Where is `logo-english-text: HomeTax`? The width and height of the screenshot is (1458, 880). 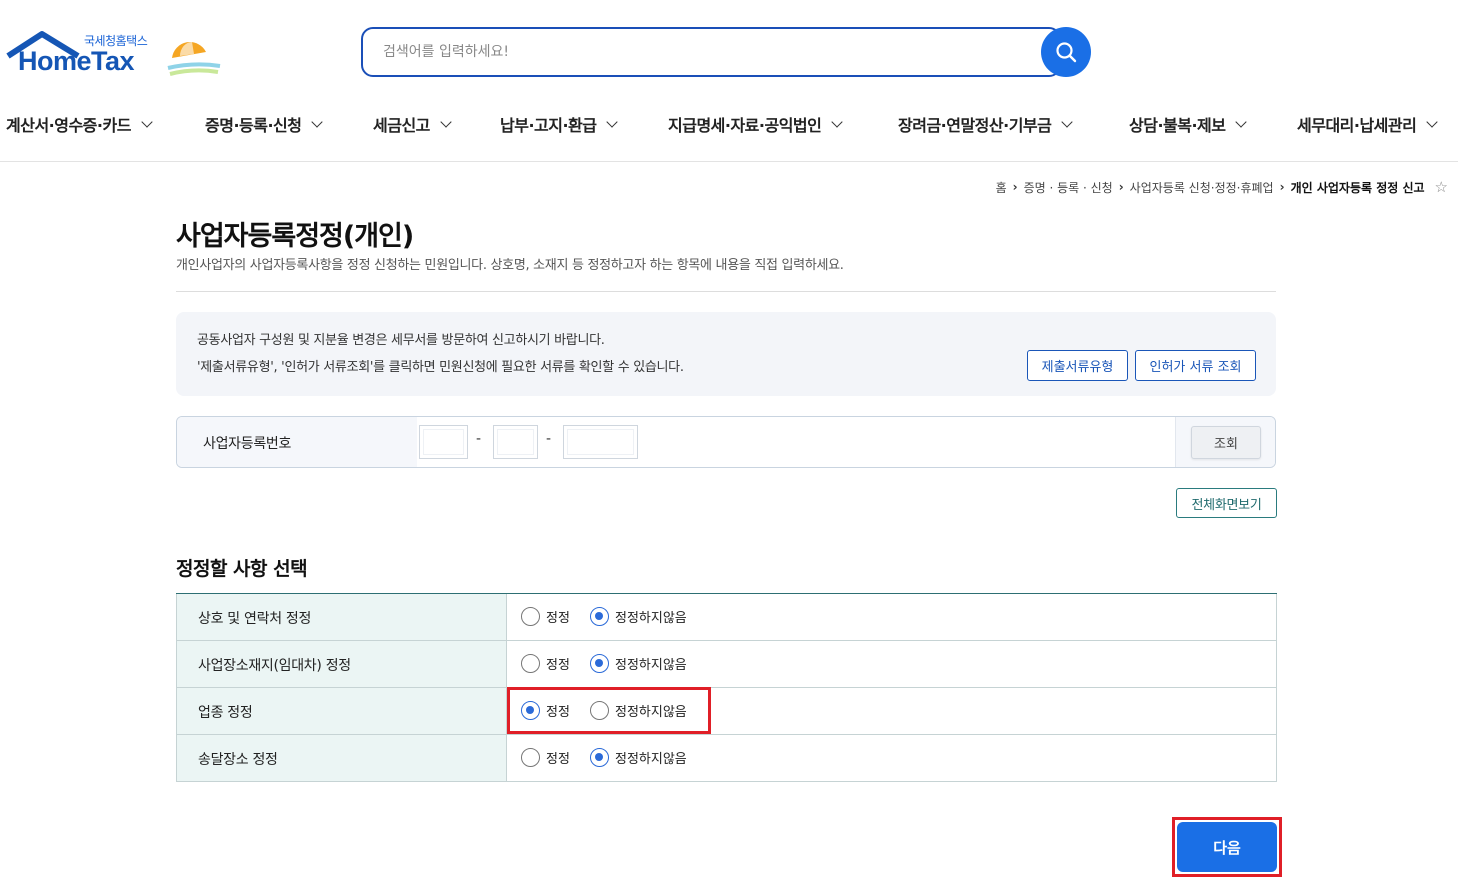 logo-english-text: HomeTax is located at coordinates (76, 61).